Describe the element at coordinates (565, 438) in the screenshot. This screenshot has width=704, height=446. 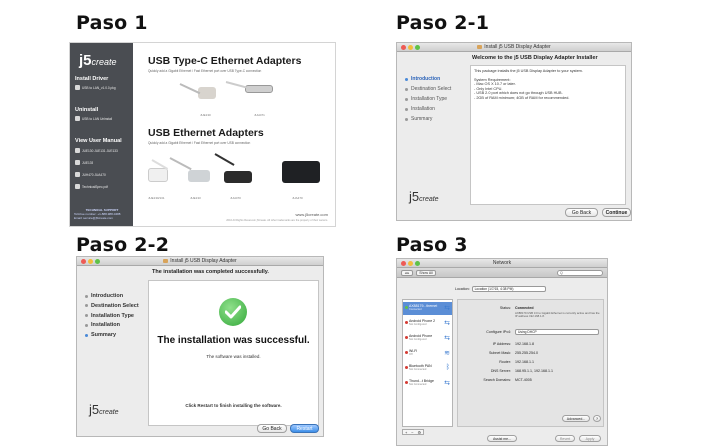
I see `revert-button: Revert` at that location.